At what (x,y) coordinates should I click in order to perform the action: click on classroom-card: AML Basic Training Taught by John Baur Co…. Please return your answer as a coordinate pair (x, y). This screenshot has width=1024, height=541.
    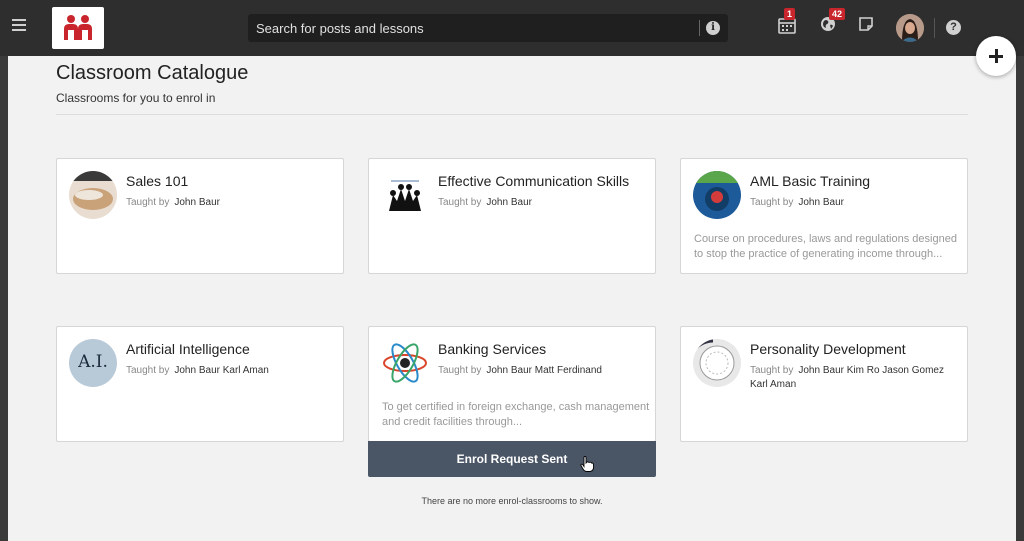
    Looking at the image, I should click on (824, 216).